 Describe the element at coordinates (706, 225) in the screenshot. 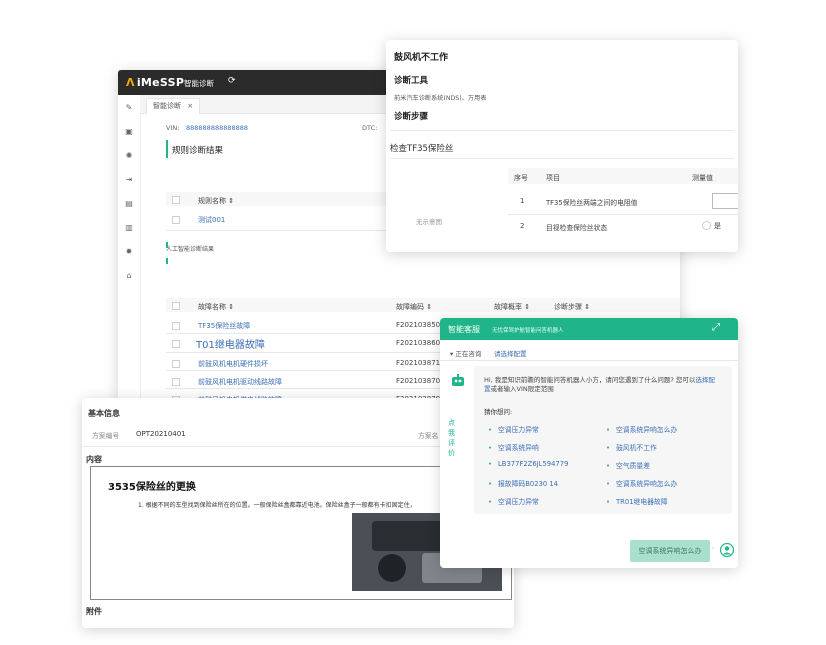

I see `yes-radio` at that location.